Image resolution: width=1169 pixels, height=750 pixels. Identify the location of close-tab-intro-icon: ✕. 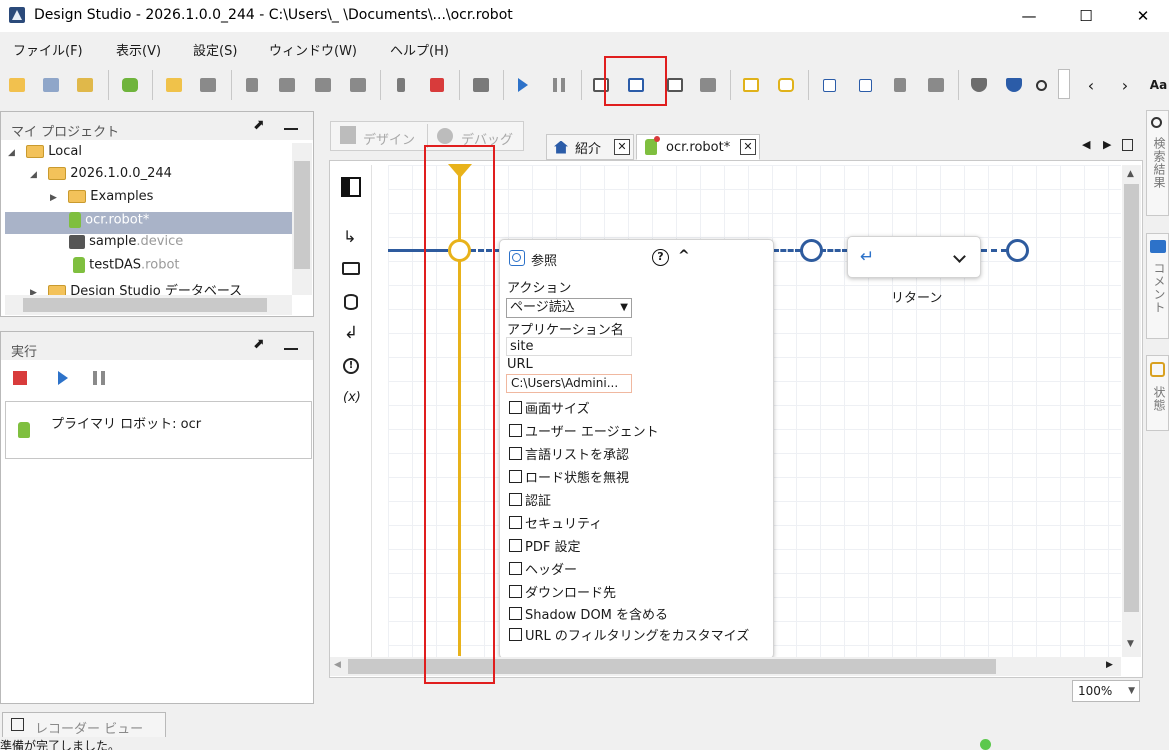
(622, 147).